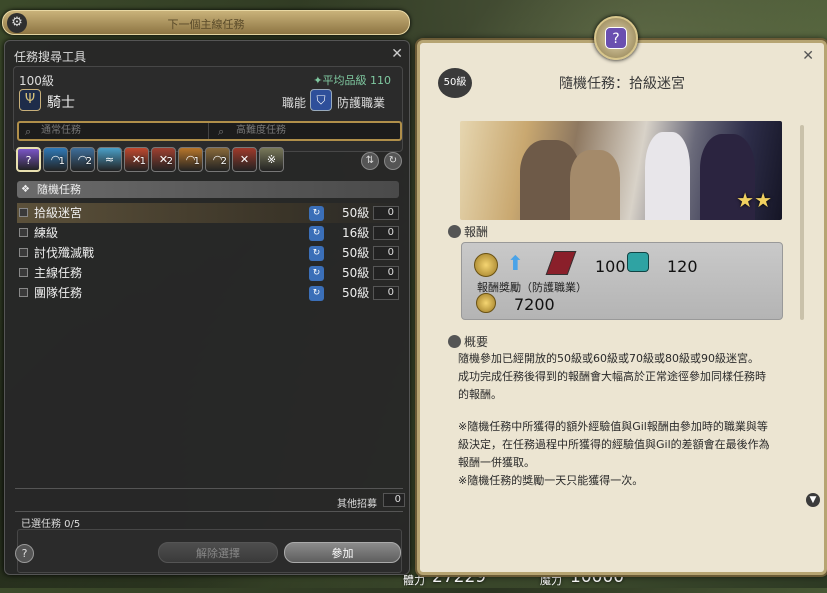  Describe the element at coordinates (357, 504) in the screenshot. I see `other-recruit-label: 其他招募` at that location.